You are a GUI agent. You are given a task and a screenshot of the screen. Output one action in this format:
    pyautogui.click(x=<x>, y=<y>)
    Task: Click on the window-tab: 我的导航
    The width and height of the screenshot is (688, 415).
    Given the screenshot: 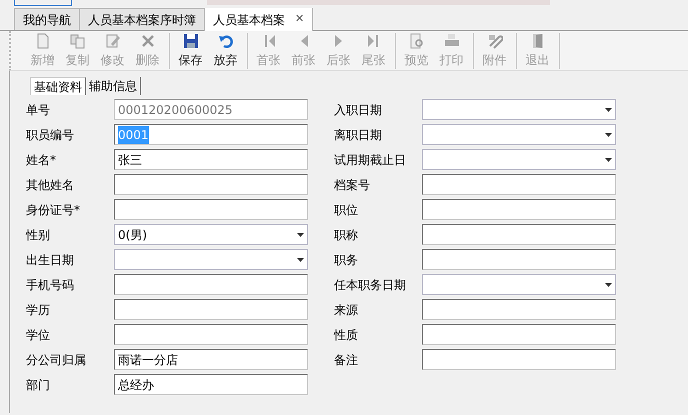 What is the action you would take?
    pyautogui.click(x=47, y=19)
    